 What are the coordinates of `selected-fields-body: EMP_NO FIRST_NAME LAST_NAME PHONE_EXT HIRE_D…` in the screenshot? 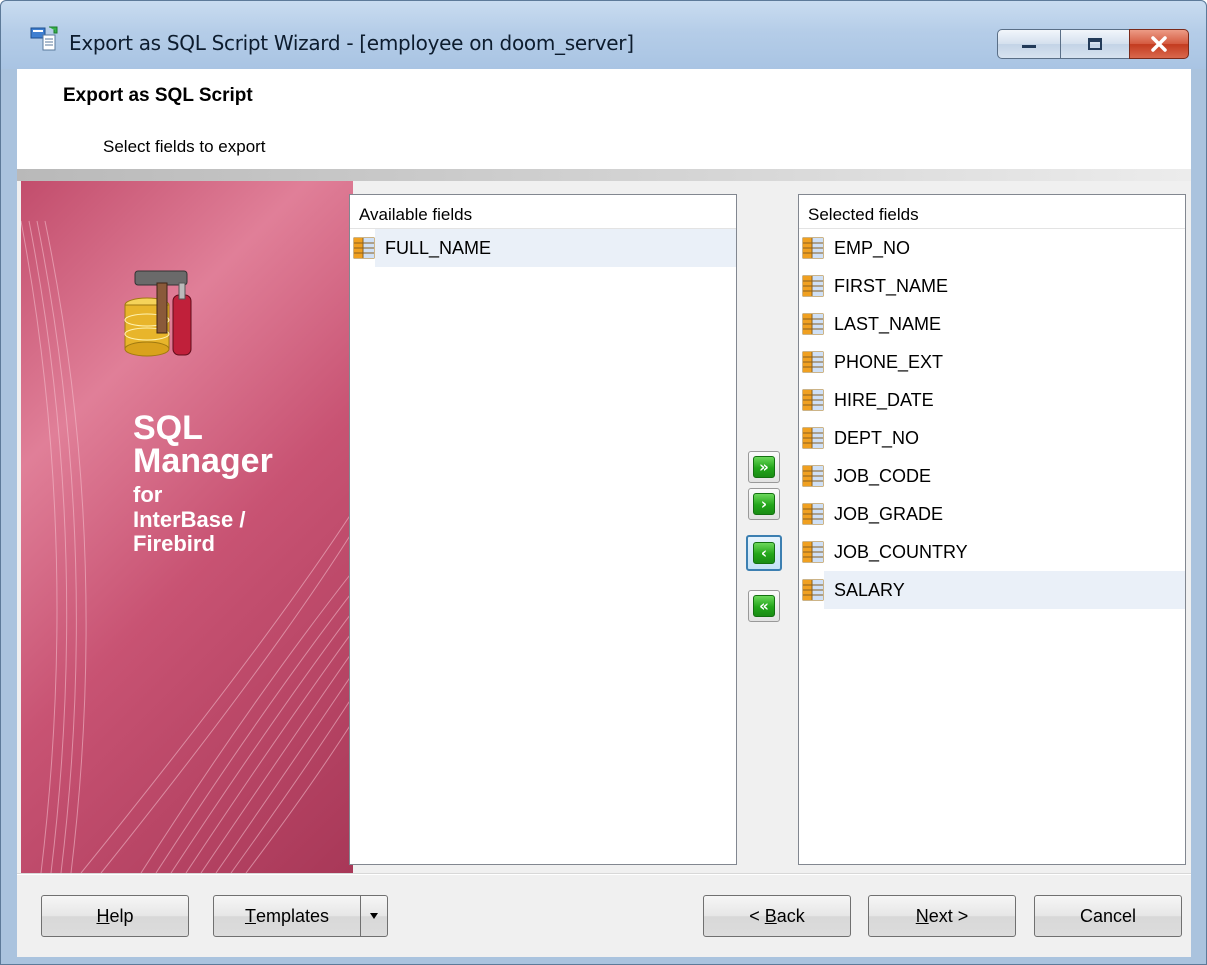 It's located at (992, 419).